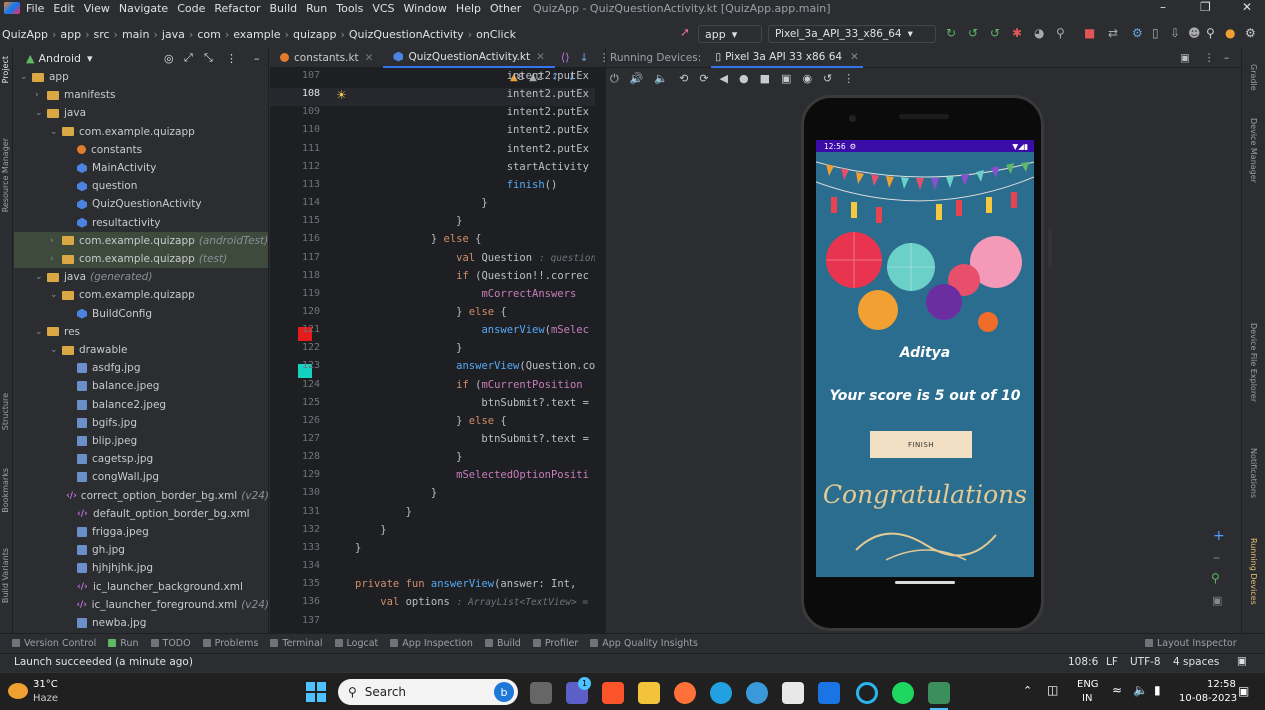  I want to click on menu-code: Code, so click(191, 8).